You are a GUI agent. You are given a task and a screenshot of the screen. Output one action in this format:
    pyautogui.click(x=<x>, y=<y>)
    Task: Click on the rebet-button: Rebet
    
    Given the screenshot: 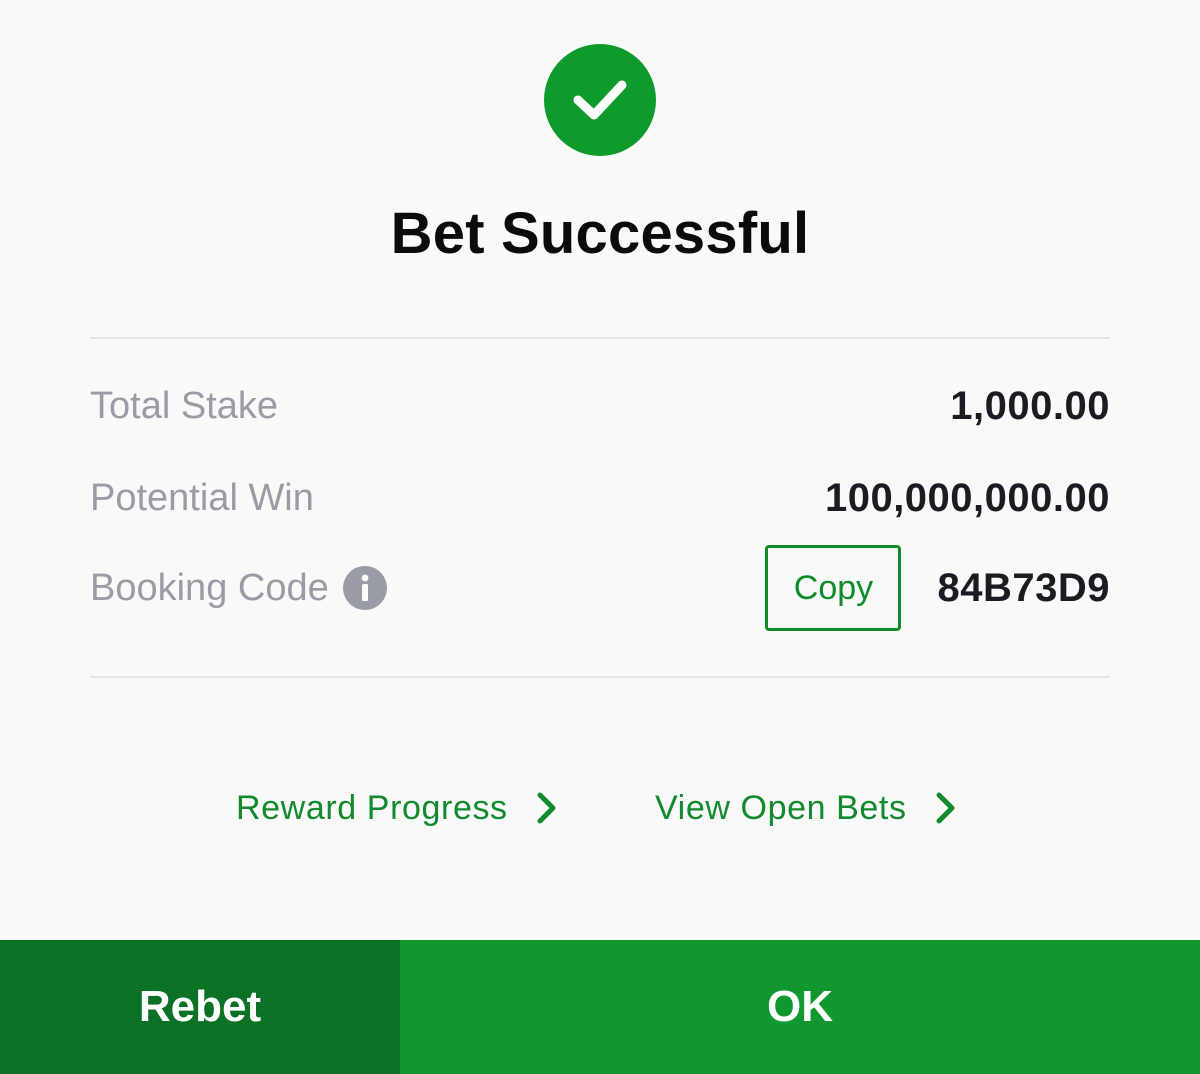 What is the action you would take?
    pyautogui.click(x=200, y=1007)
    